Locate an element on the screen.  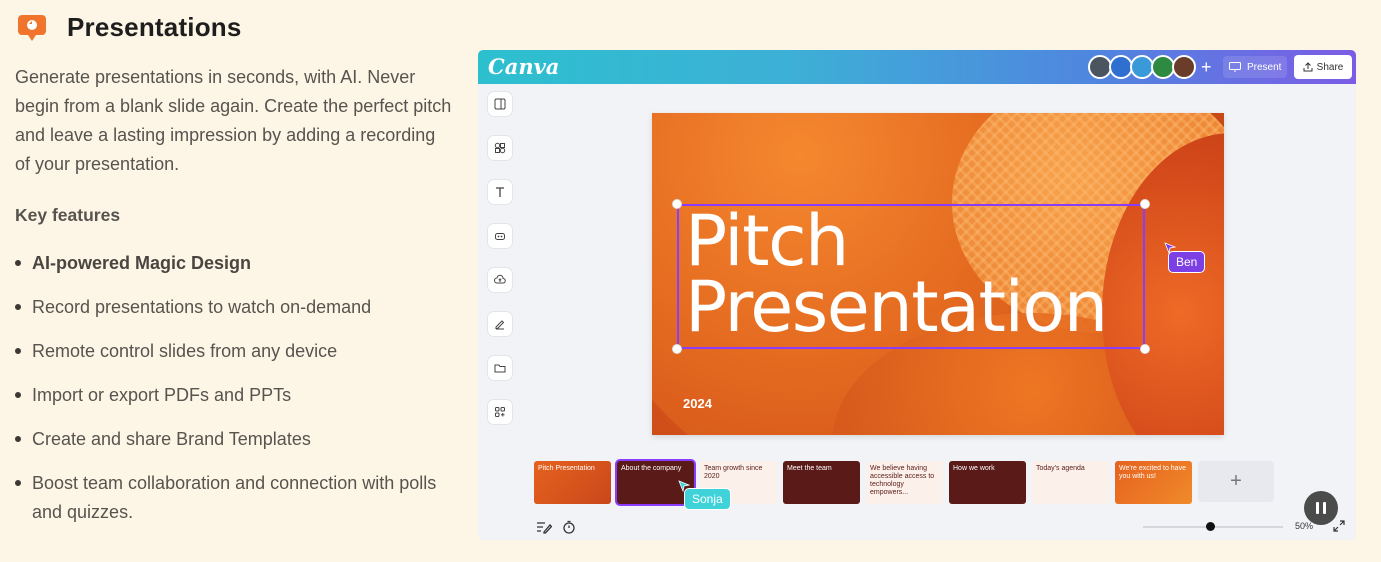
side-toolbar is located at coordinates (500, 268).